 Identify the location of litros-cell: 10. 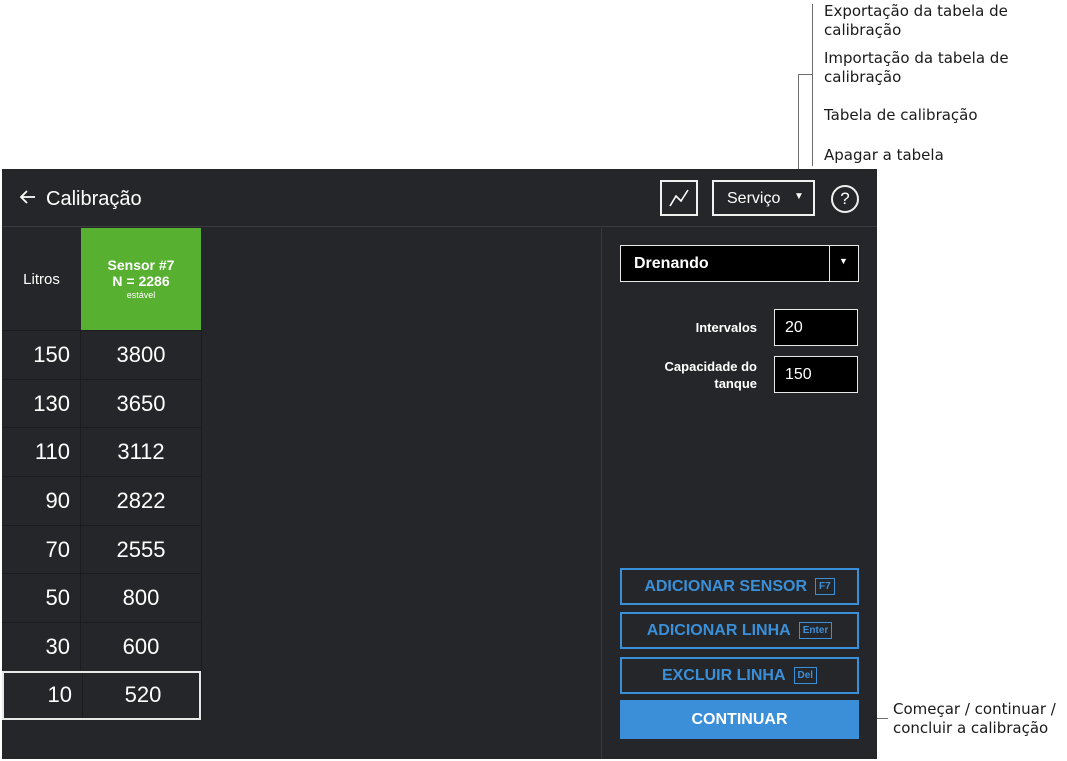
(43, 695).